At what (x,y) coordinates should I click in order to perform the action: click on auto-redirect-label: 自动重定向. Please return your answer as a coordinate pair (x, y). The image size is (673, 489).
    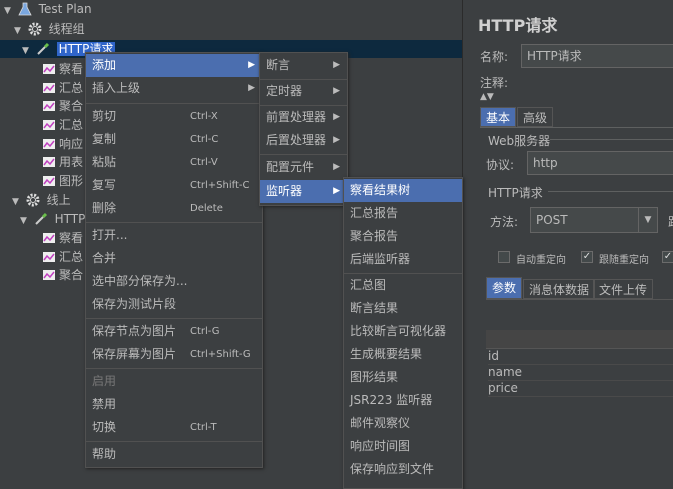
    Looking at the image, I should click on (541, 260).